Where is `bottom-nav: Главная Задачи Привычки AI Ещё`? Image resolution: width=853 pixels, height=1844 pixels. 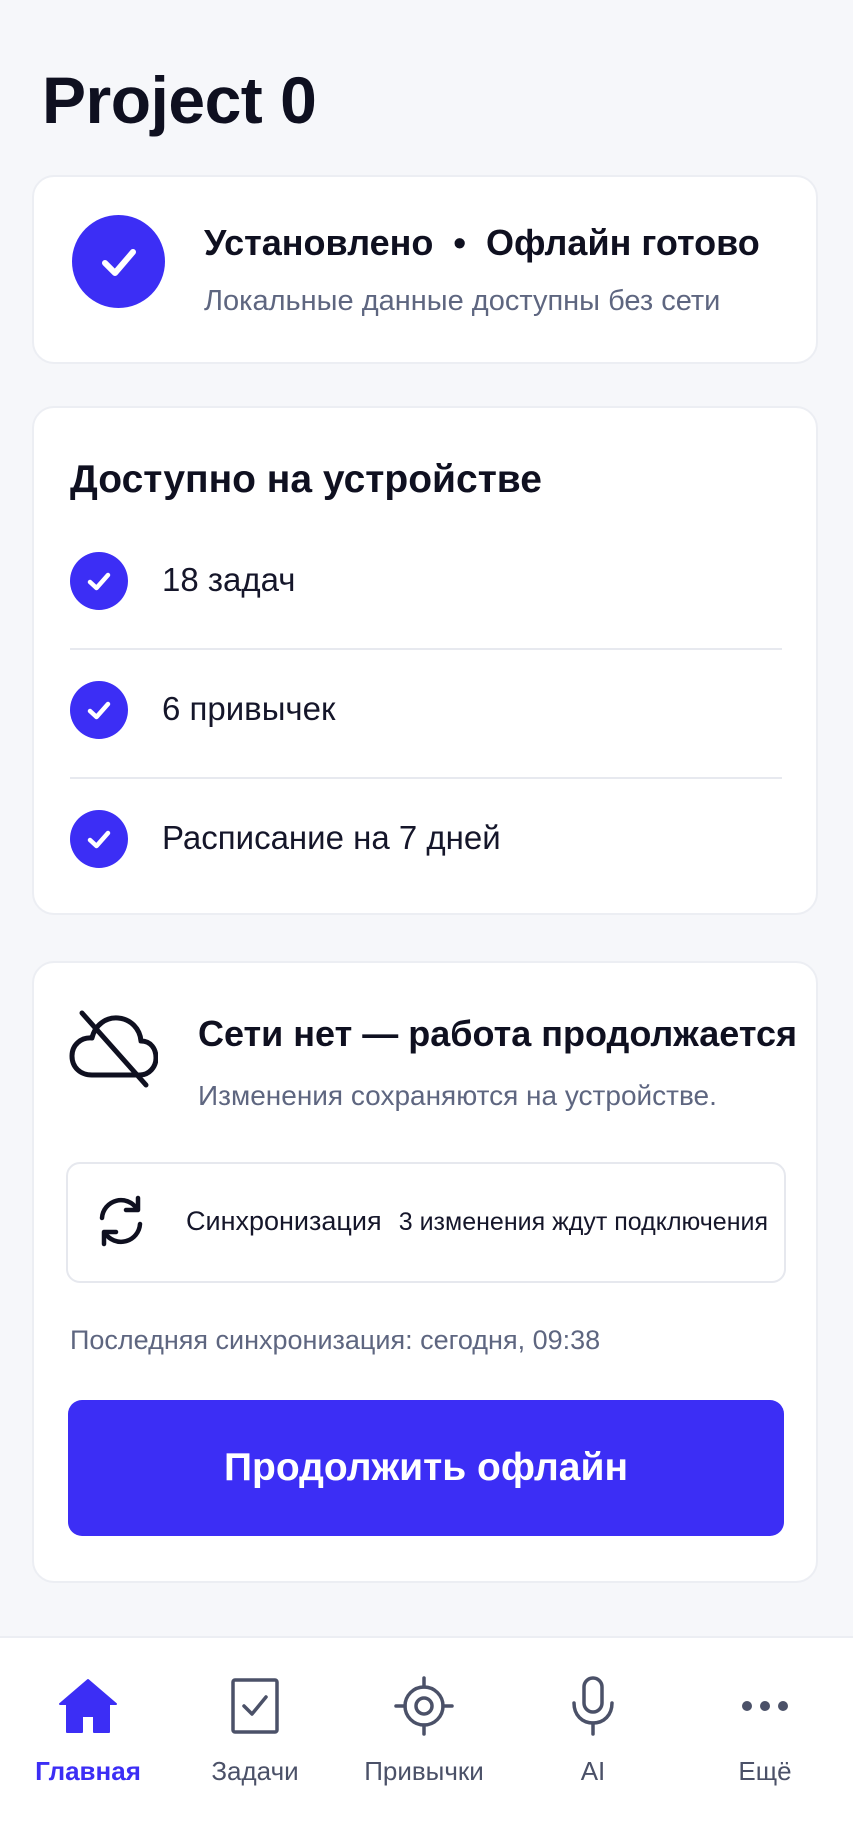
bottom-nav: Главная Задачи Привычки AI Ещё is located at coordinates (426, 1740).